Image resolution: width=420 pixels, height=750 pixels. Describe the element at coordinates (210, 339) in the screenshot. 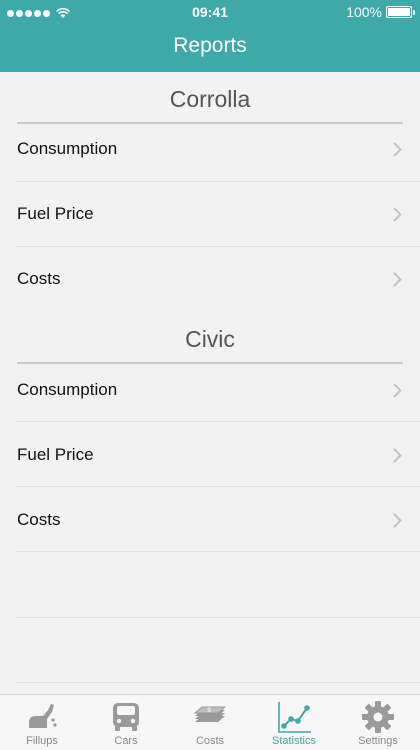

I see `section-title-civic: Civic` at that location.